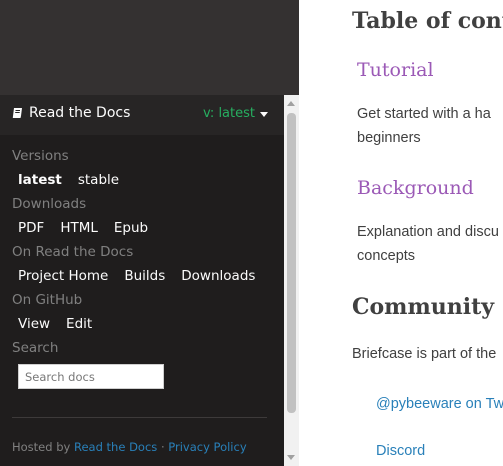 This screenshot has height=466, width=503. What do you see at coordinates (31, 228) in the screenshot?
I see `download-pdf-link: PDF` at bounding box center [31, 228].